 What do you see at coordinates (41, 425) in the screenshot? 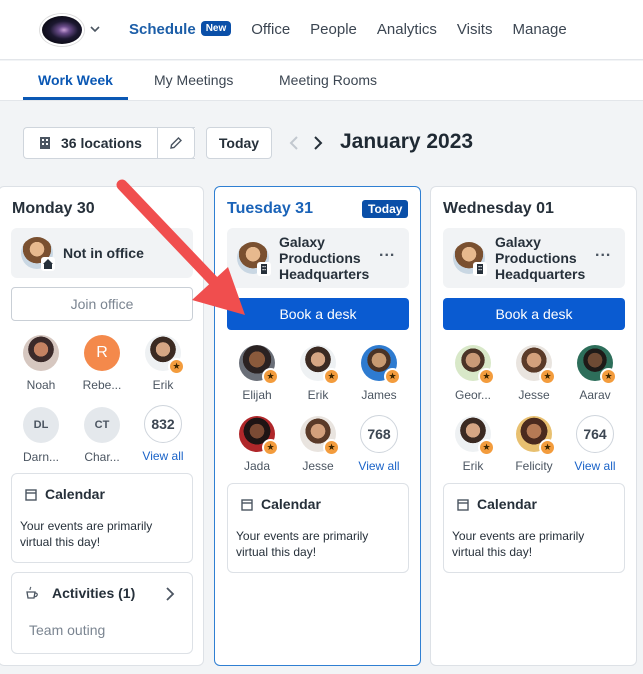
I see `attendee-avatar: DL` at bounding box center [41, 425].